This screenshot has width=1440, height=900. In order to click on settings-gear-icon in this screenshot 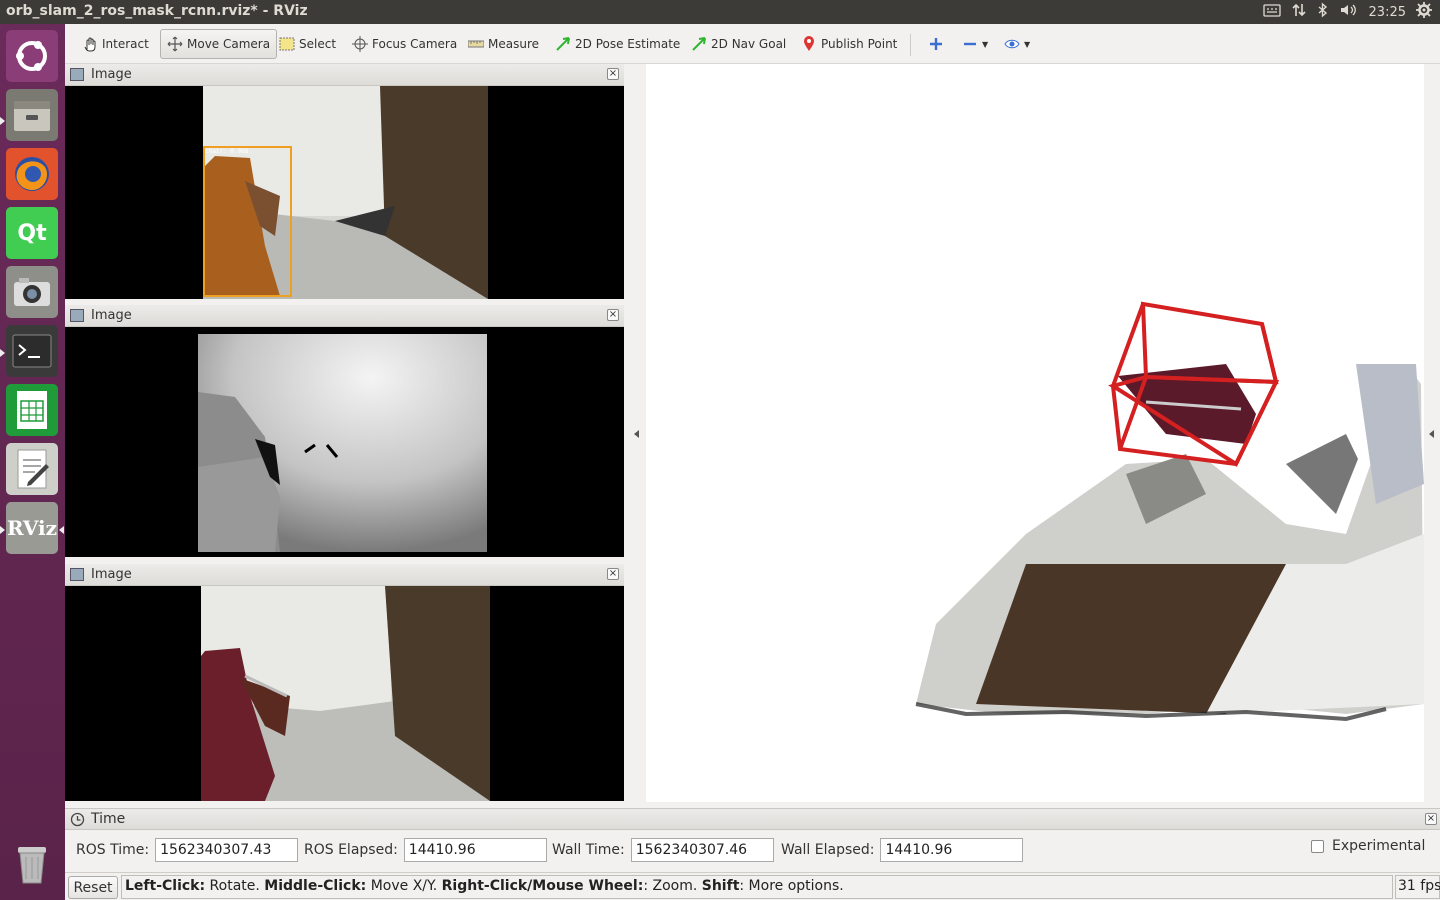, I will do `click(1424, 12)`.